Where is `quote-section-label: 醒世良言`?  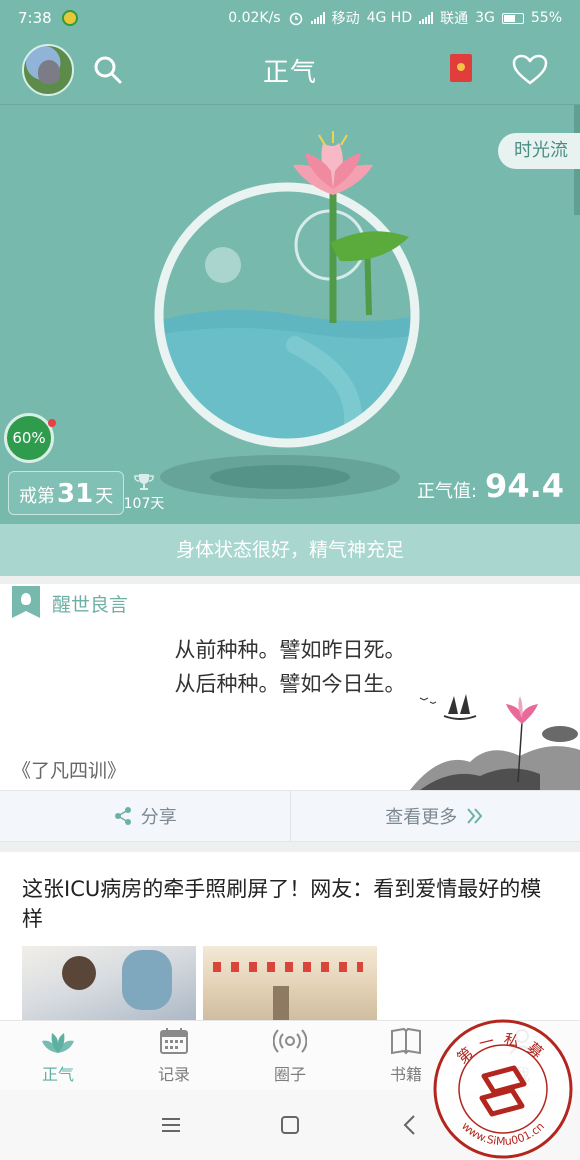
quote-section-label: 醒世良言 is located at coordinates (90, 605).